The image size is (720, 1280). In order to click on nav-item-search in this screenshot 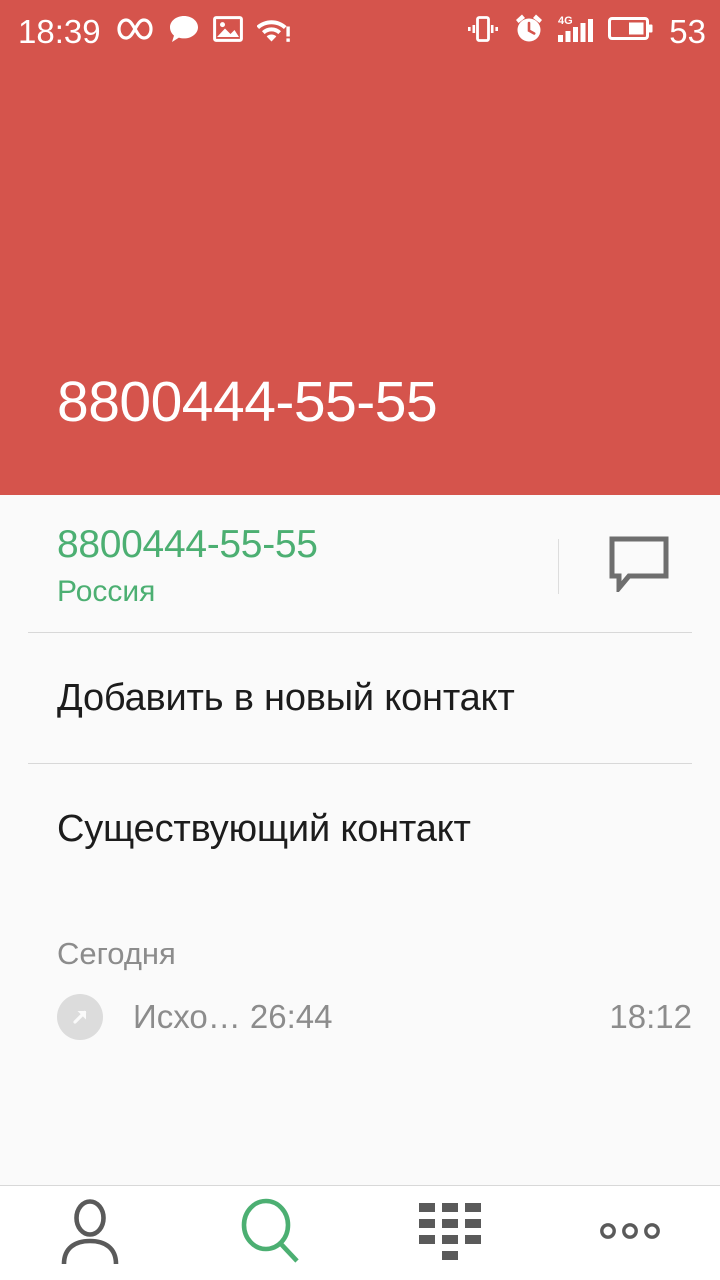, I will do `click(270, 1233)`.